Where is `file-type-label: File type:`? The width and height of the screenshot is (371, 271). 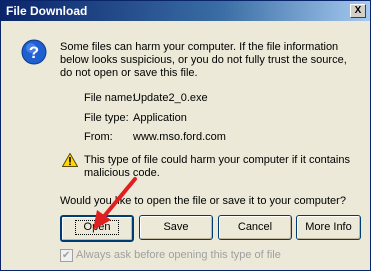 file-type-label: File type: is located at coordinates (106, 118).